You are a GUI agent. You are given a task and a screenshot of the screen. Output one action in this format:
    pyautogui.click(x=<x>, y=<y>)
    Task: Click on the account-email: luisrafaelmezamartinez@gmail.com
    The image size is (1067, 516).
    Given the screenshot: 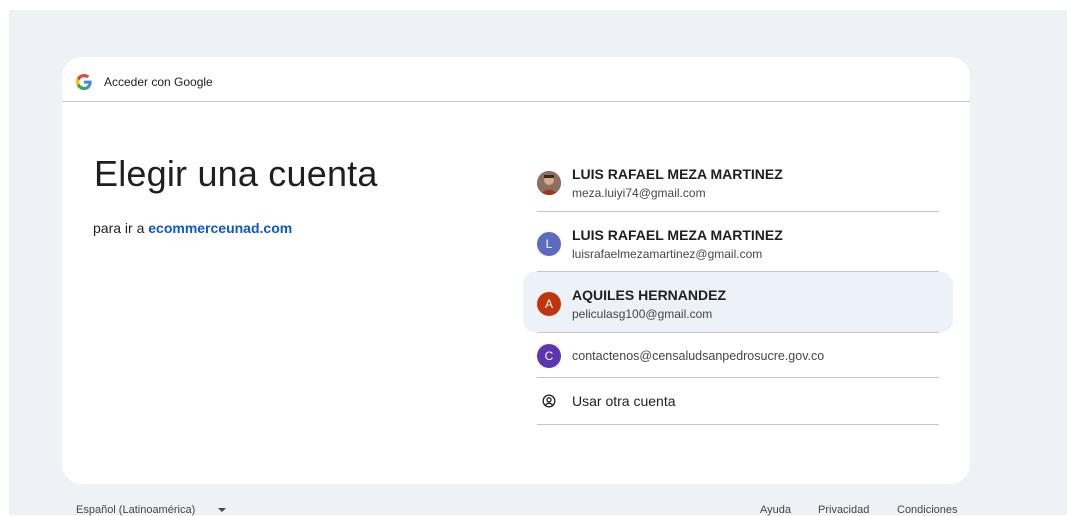 What is the action you would take?
    pyautogui.click(x=667, y=254)
    